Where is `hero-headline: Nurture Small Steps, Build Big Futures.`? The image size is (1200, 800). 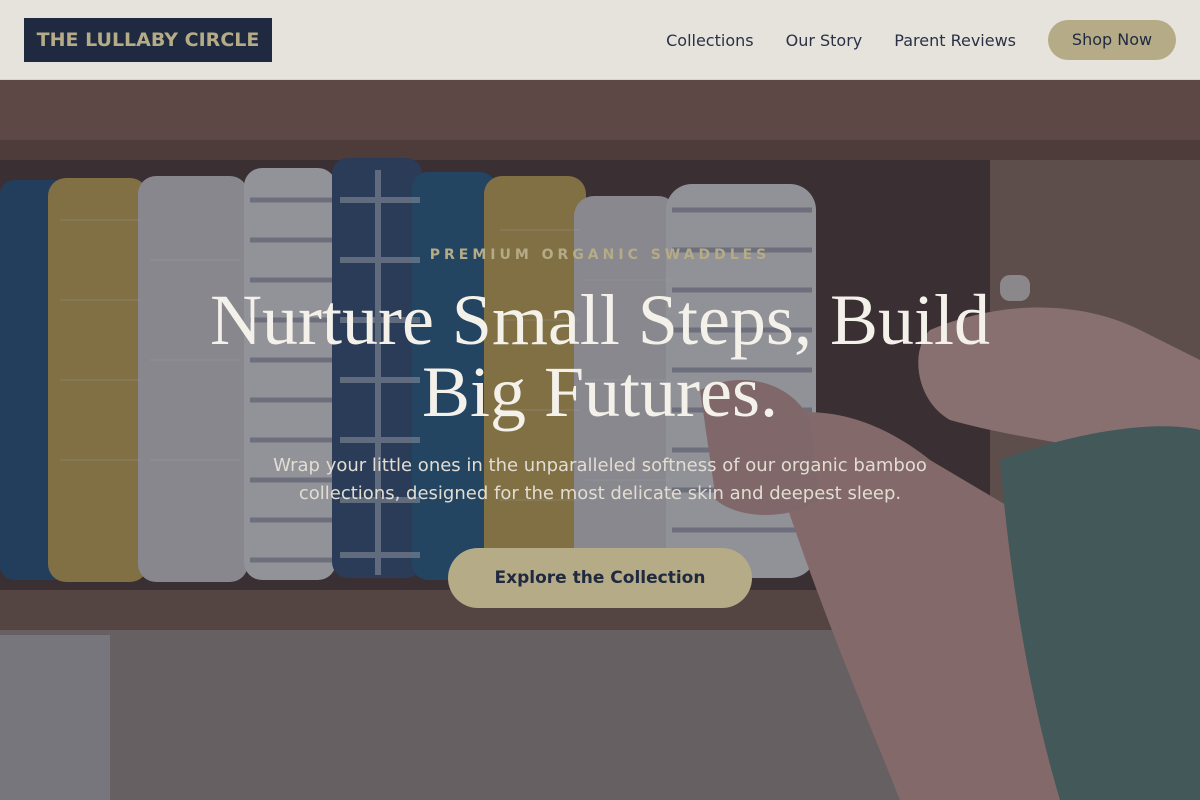
hero-headline: Nurture Small Steps, Build Big Futures. is located at coordinates (600, 356).